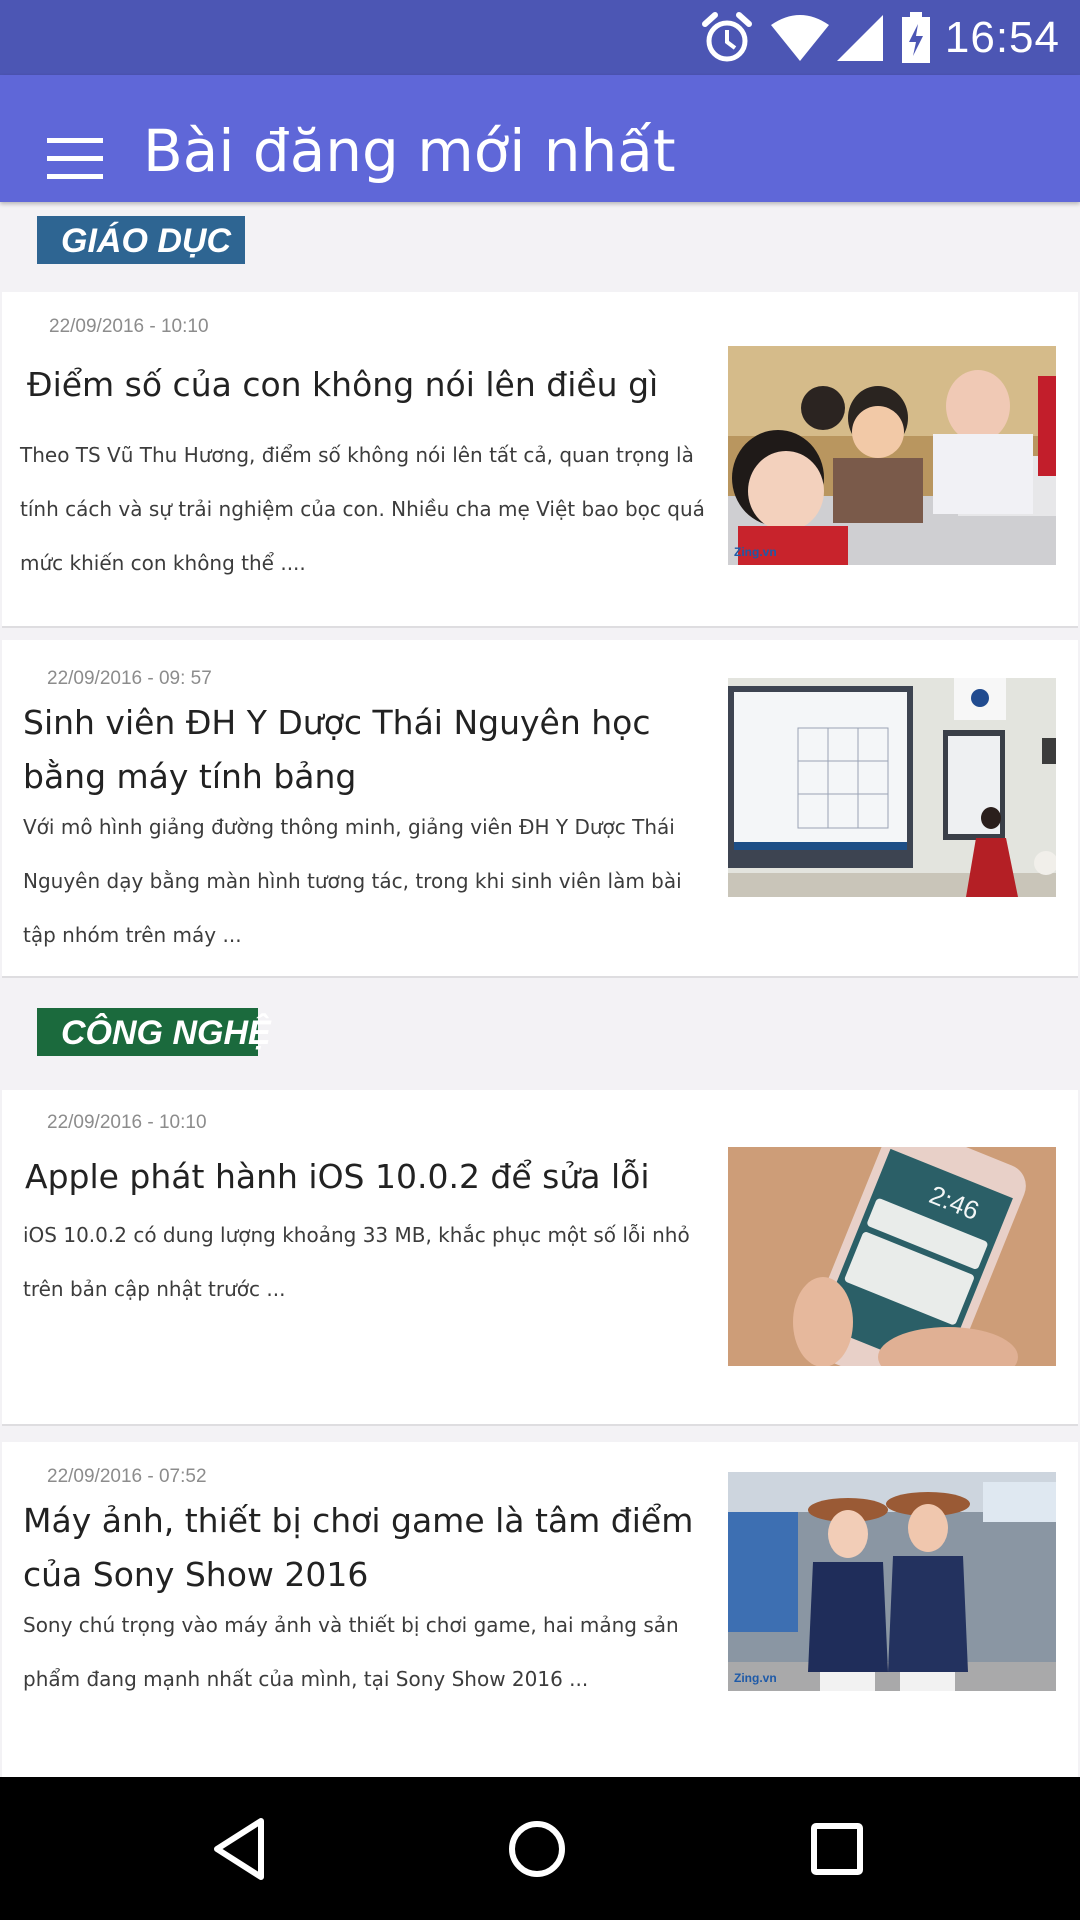  I want to click on app-bar: Bài đăng mới nhất, so click(540, 138).